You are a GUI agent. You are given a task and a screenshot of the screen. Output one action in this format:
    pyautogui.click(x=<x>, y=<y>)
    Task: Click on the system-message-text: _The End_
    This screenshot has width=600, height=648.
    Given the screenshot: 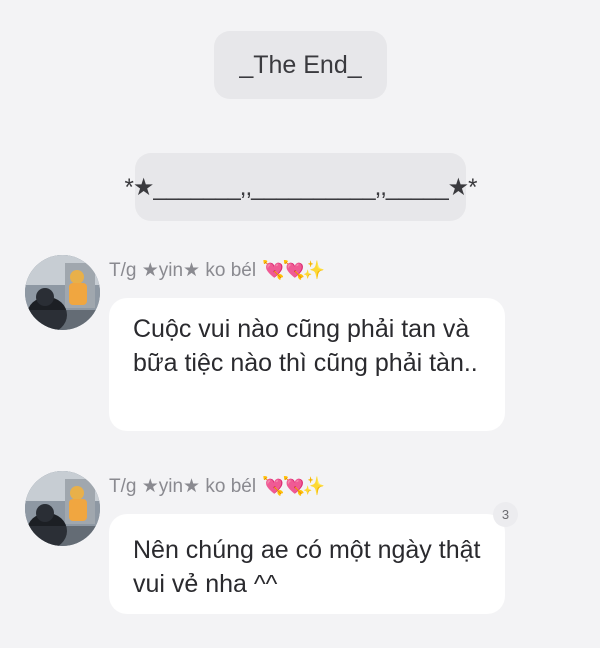 What is the action you would take?
    pyautogui.click(x=300, y=64)
    